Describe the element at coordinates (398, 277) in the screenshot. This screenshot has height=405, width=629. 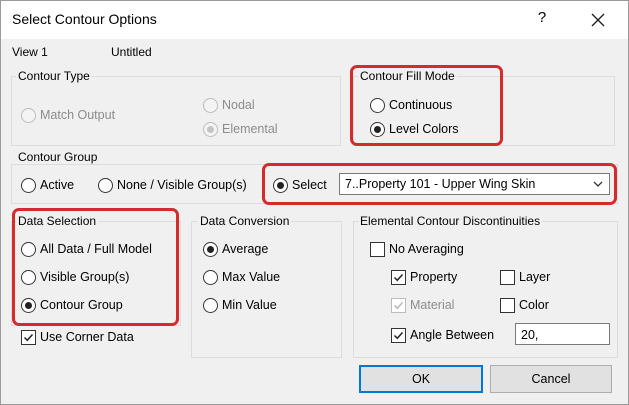
I see `property-checkbox` at that location.